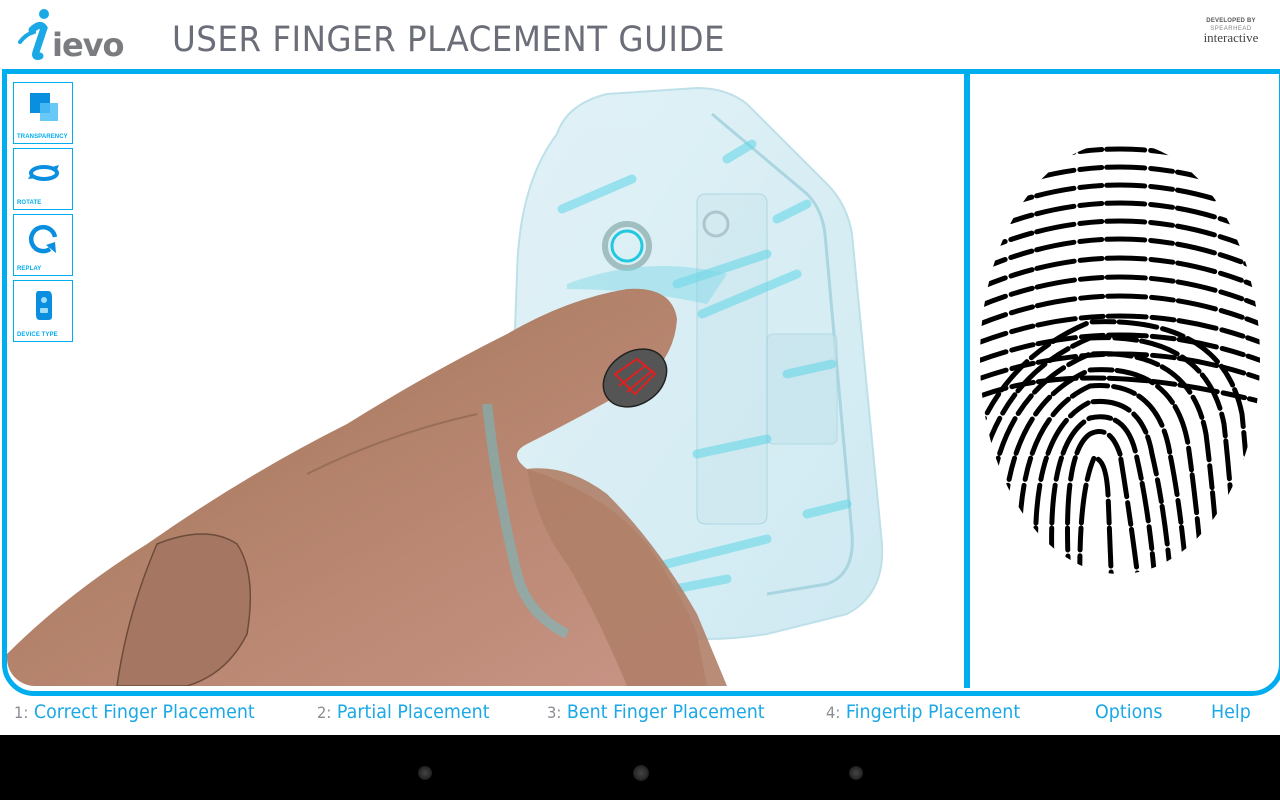 This screenshot has height=800, width=1280. What do you see at coordinates (641, 773) in the screenshot?
I see `home-button` at bounding box center [641, 773].